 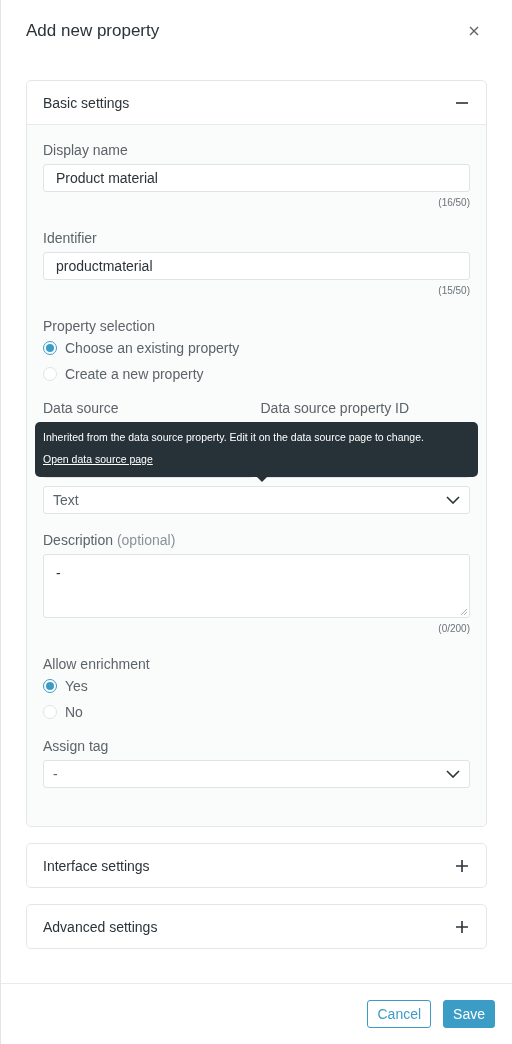 I want to click on radio-option: Create a new property, so click(x=256, y=374).